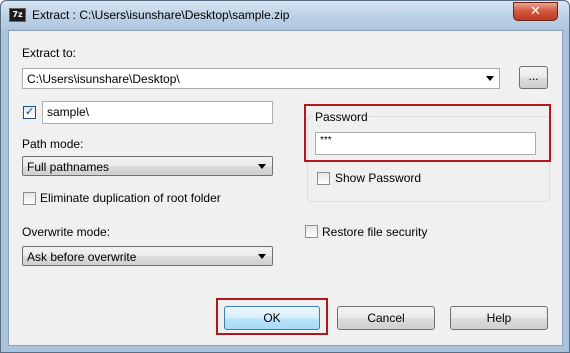 The height and width of the screenshot is (353, 570). What do you see at coordinates (374, 232) in the screenshot?
I see `restore-security-label: Restore file security` at bounding box center [374, 232].